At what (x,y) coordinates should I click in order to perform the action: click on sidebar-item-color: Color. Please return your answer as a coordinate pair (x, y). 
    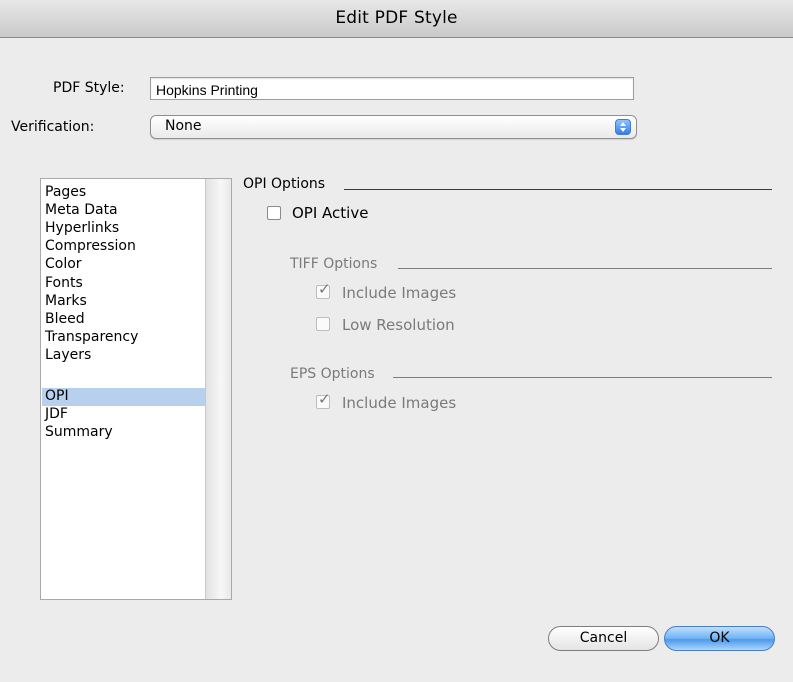
    Looking at the image, I should click on (124, 265).